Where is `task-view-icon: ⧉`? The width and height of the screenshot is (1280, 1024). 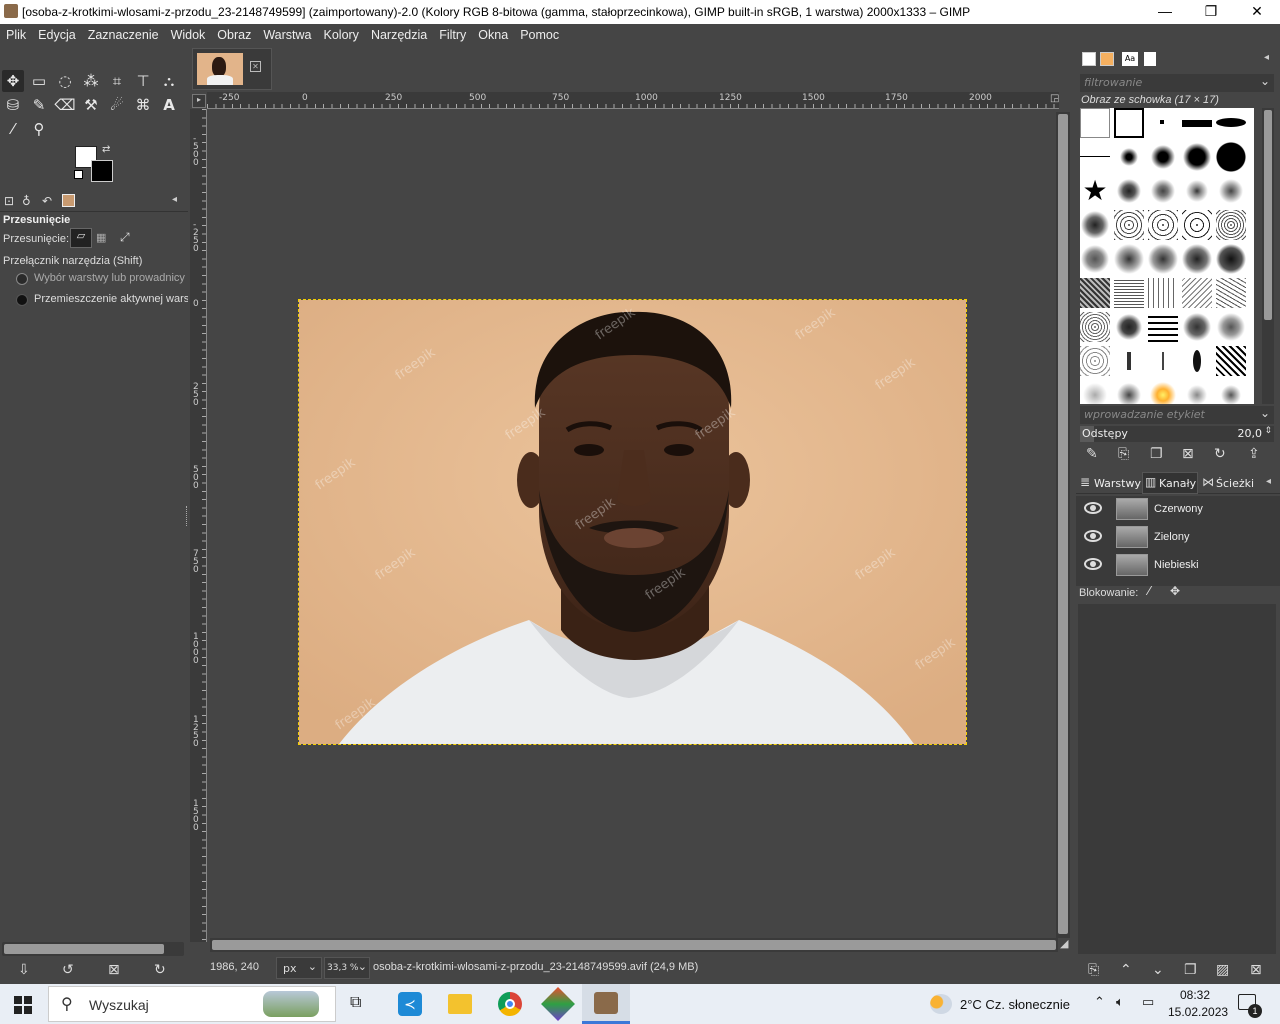
task-view-icon: ⧉ is located at coordinates (355, 1003).